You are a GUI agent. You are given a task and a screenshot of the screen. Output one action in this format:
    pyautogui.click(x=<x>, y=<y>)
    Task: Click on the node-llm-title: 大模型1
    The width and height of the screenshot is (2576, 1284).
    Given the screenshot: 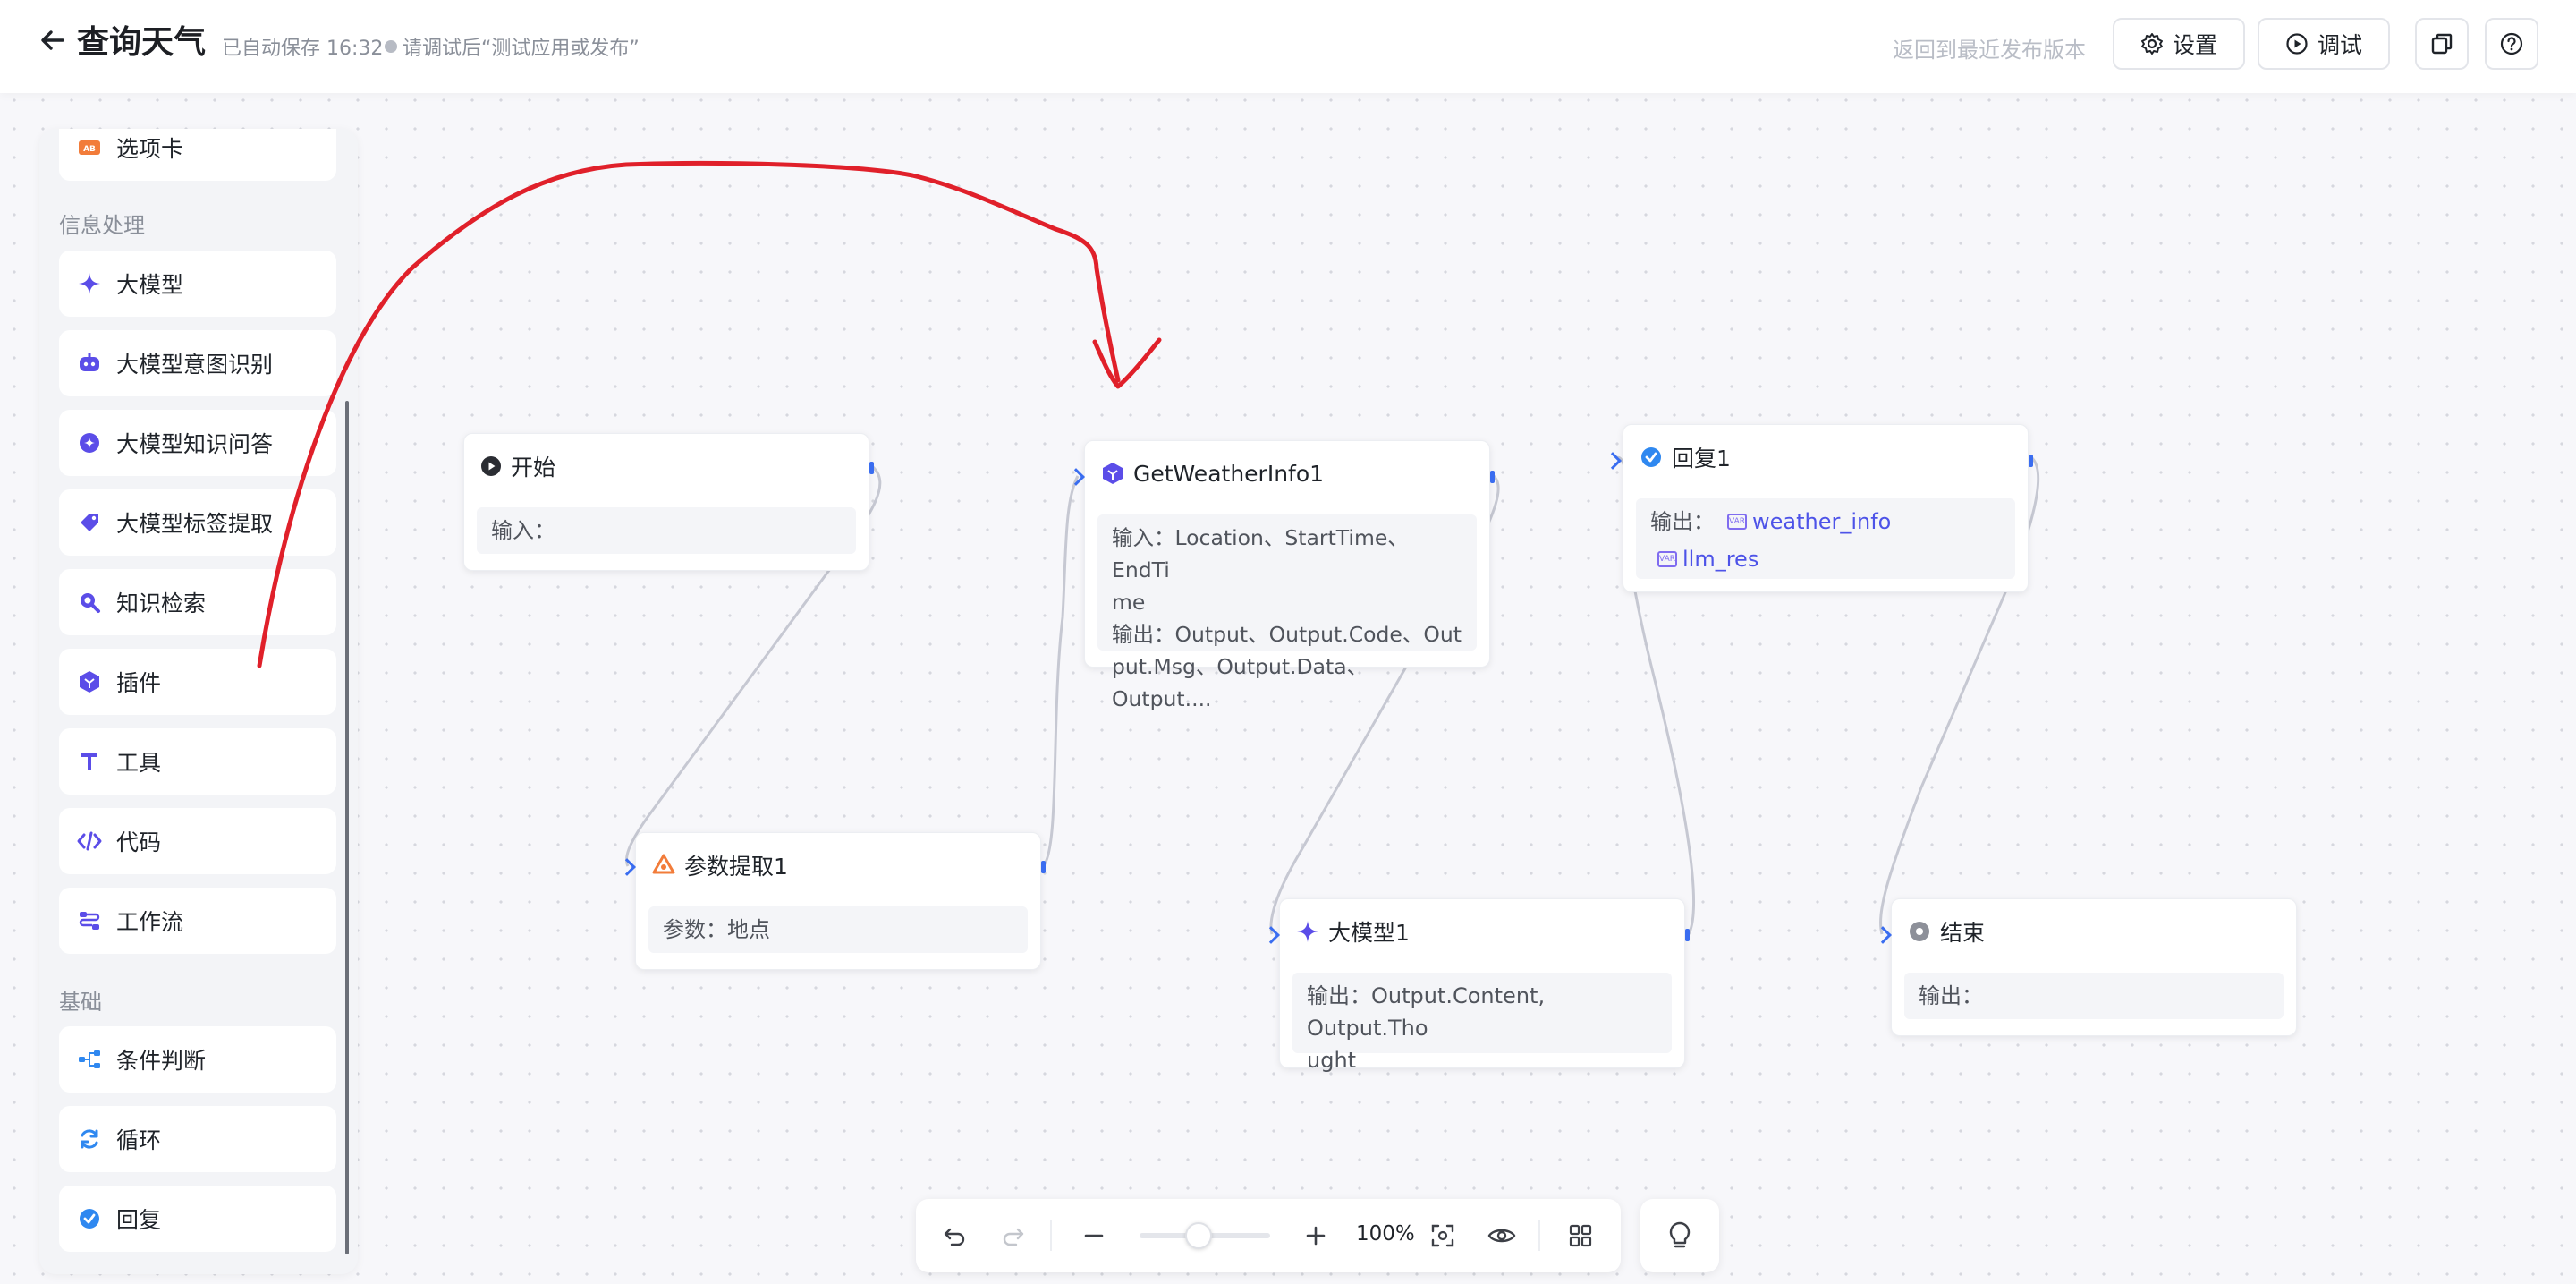 What is the action you would take?
    pyautogui.click(x=1369, y=933)
    